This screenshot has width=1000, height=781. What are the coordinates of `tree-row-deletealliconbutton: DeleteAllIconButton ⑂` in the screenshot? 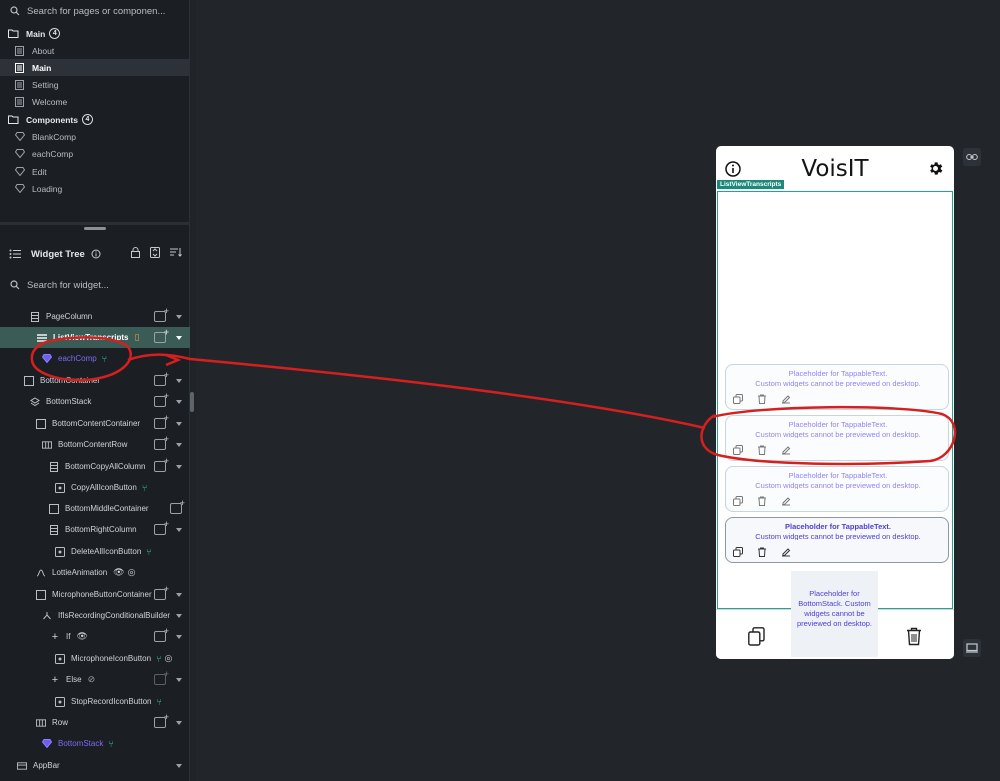 It's located at (95, 551).